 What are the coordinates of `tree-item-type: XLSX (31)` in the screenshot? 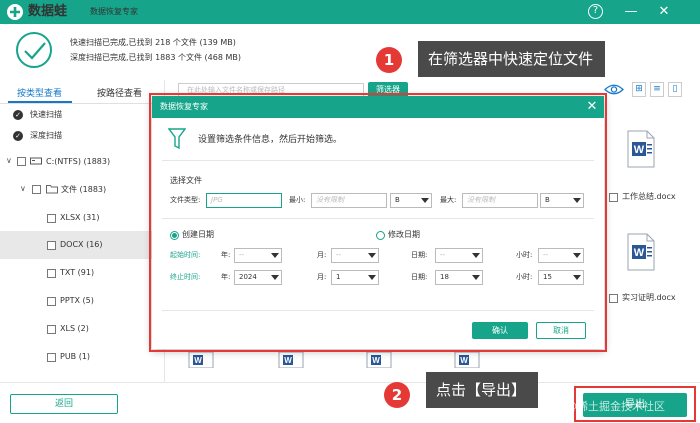 It's located at (79, 218).